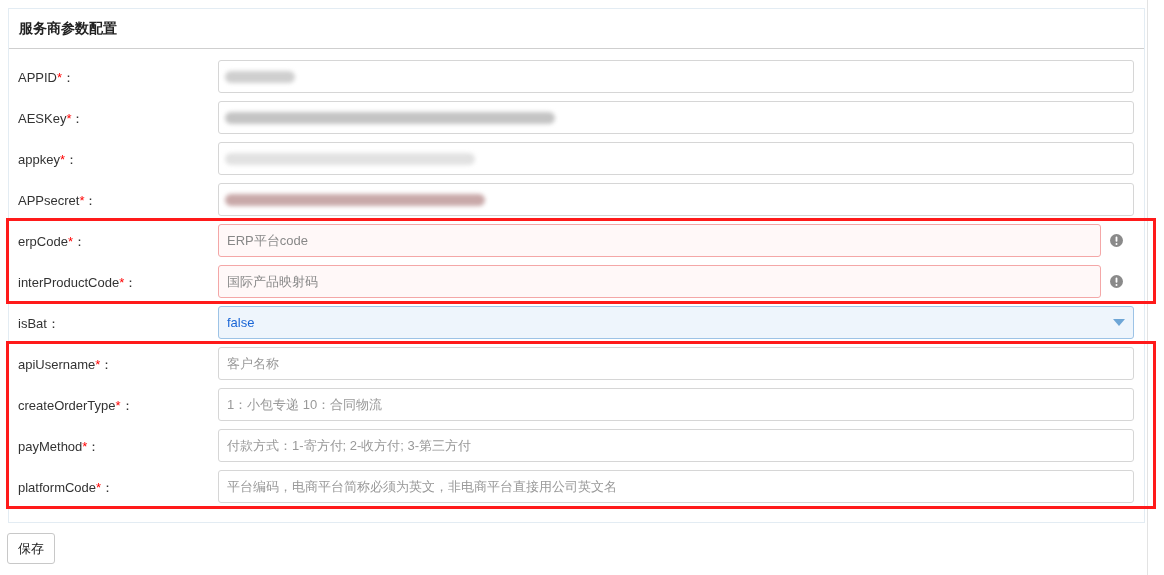  What do you see at coordinates (676, 363) in the screenshot?
I see `text-field: 客户名称` at bounding box center [676, 363].